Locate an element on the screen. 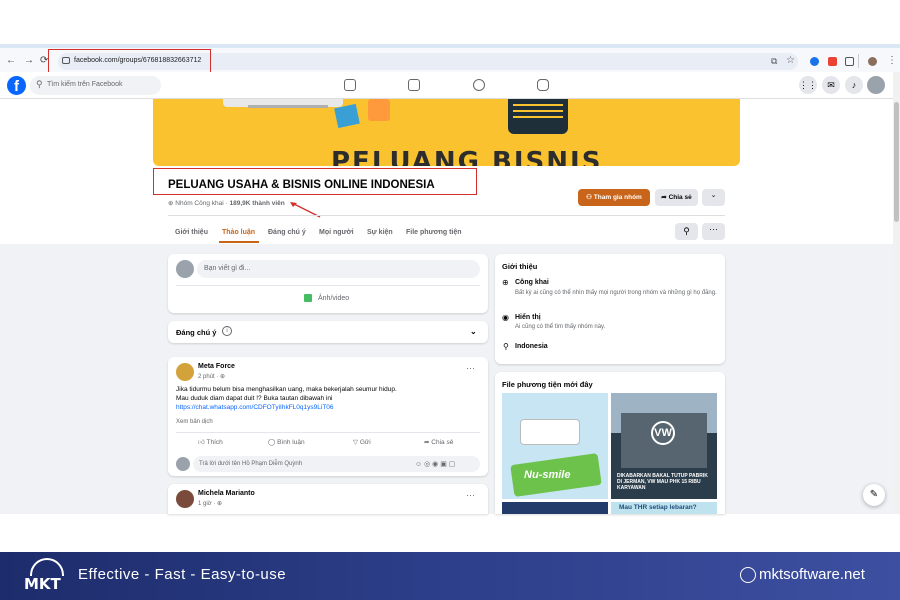 The height and width of the screenshot is (600, 900). group-members-count: 189,9K thành viên is located at coordinates (256, 203).